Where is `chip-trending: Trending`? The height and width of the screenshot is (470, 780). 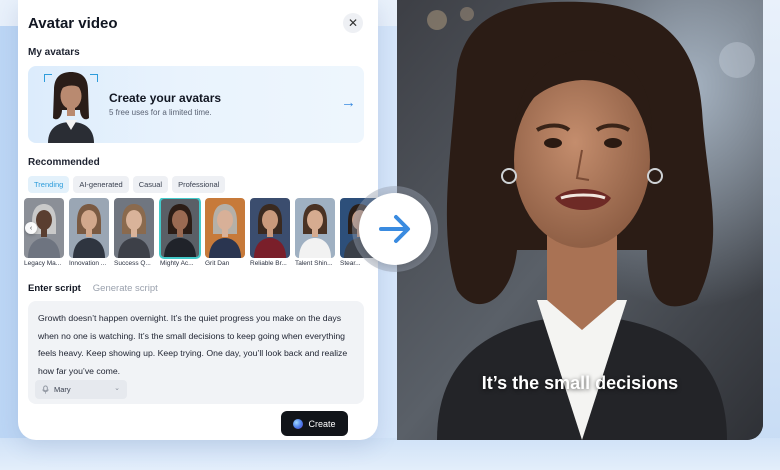 chip-trending: Trending is located at coordinates (49, 184).